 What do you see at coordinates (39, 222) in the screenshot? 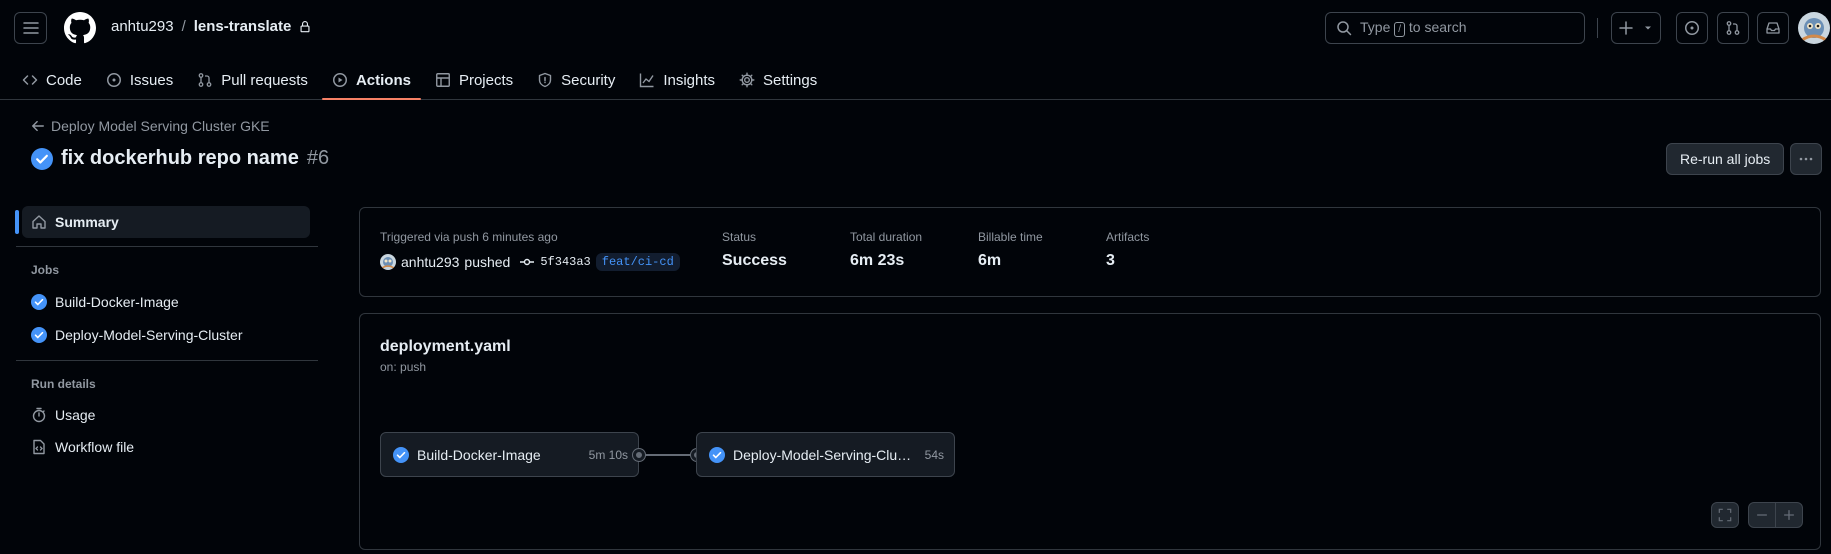
I see `home-icon` at bounding box center [39, 222].